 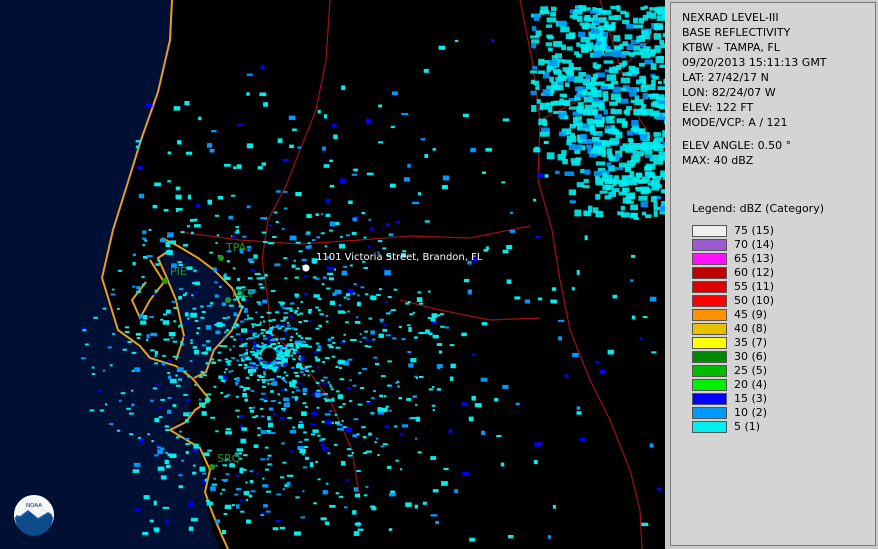 What do you see at coordinates (34, 506) in the screenshot?
I see `svg-text: NOAA` at bounding box center [34, 506].